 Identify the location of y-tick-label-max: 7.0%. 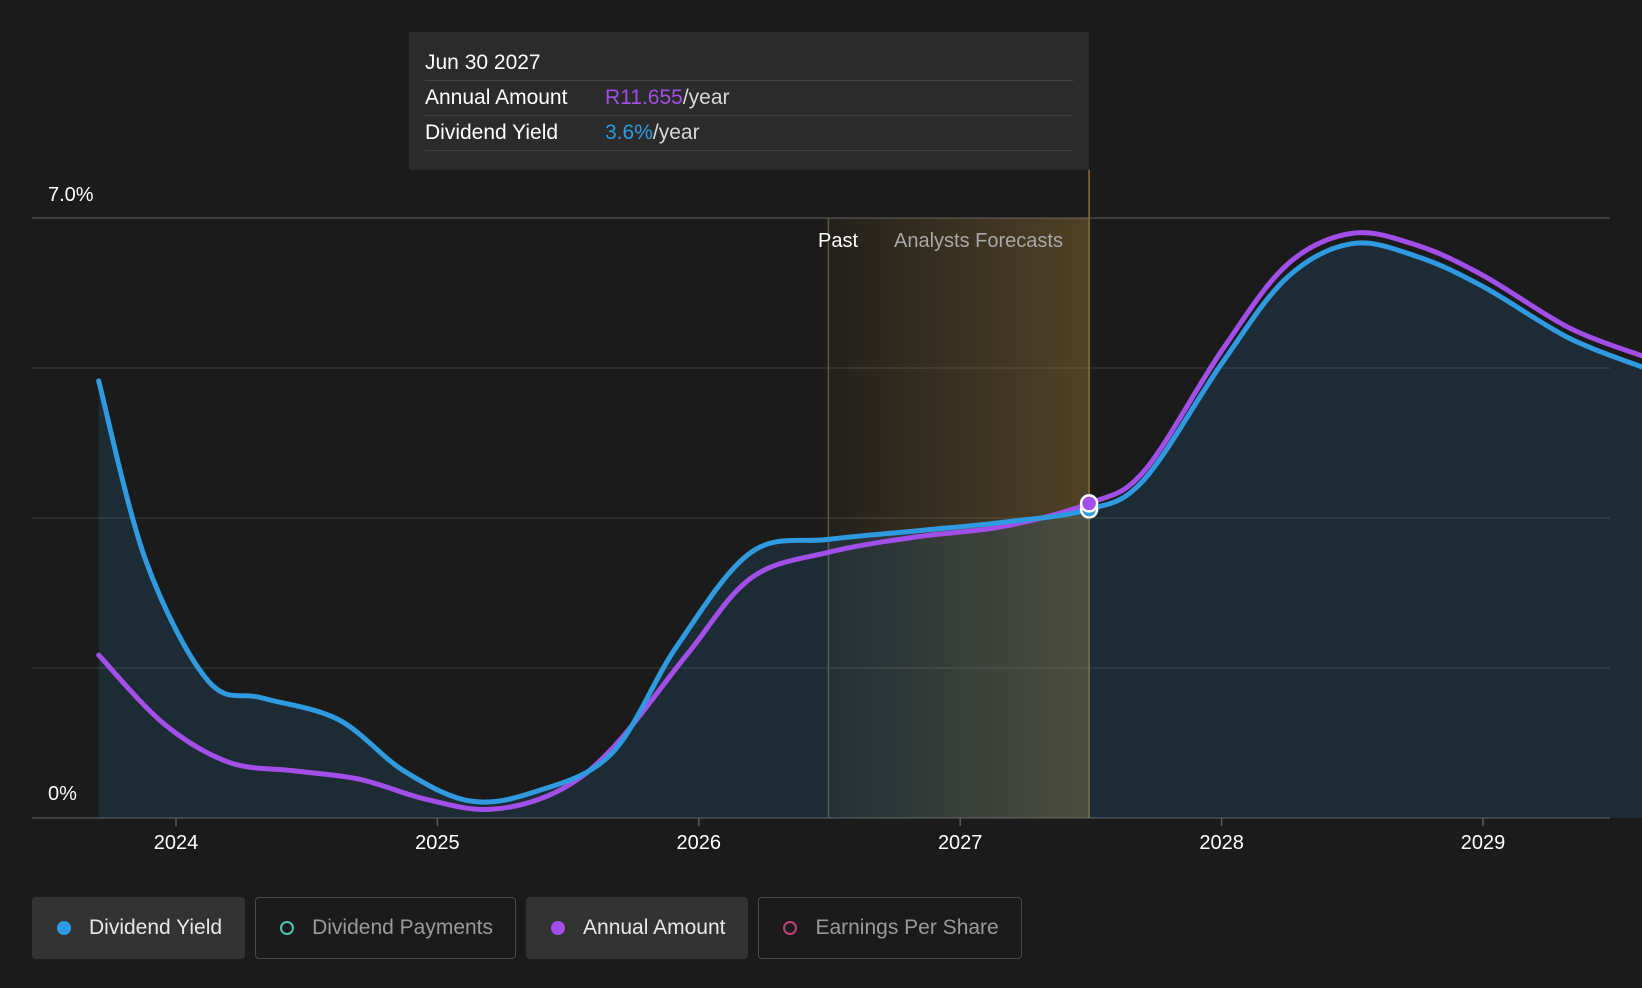
(71, 195).